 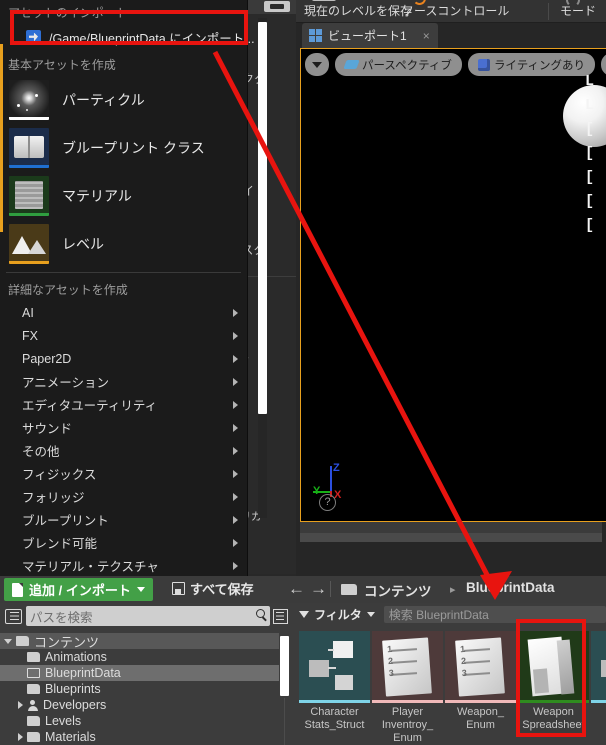 What do you see at coordinates (407, 688) in the screenshot?
I see `asset-tile: 1 2 3 Player Inventroy_ Enum` at bounding box center [407, 688].